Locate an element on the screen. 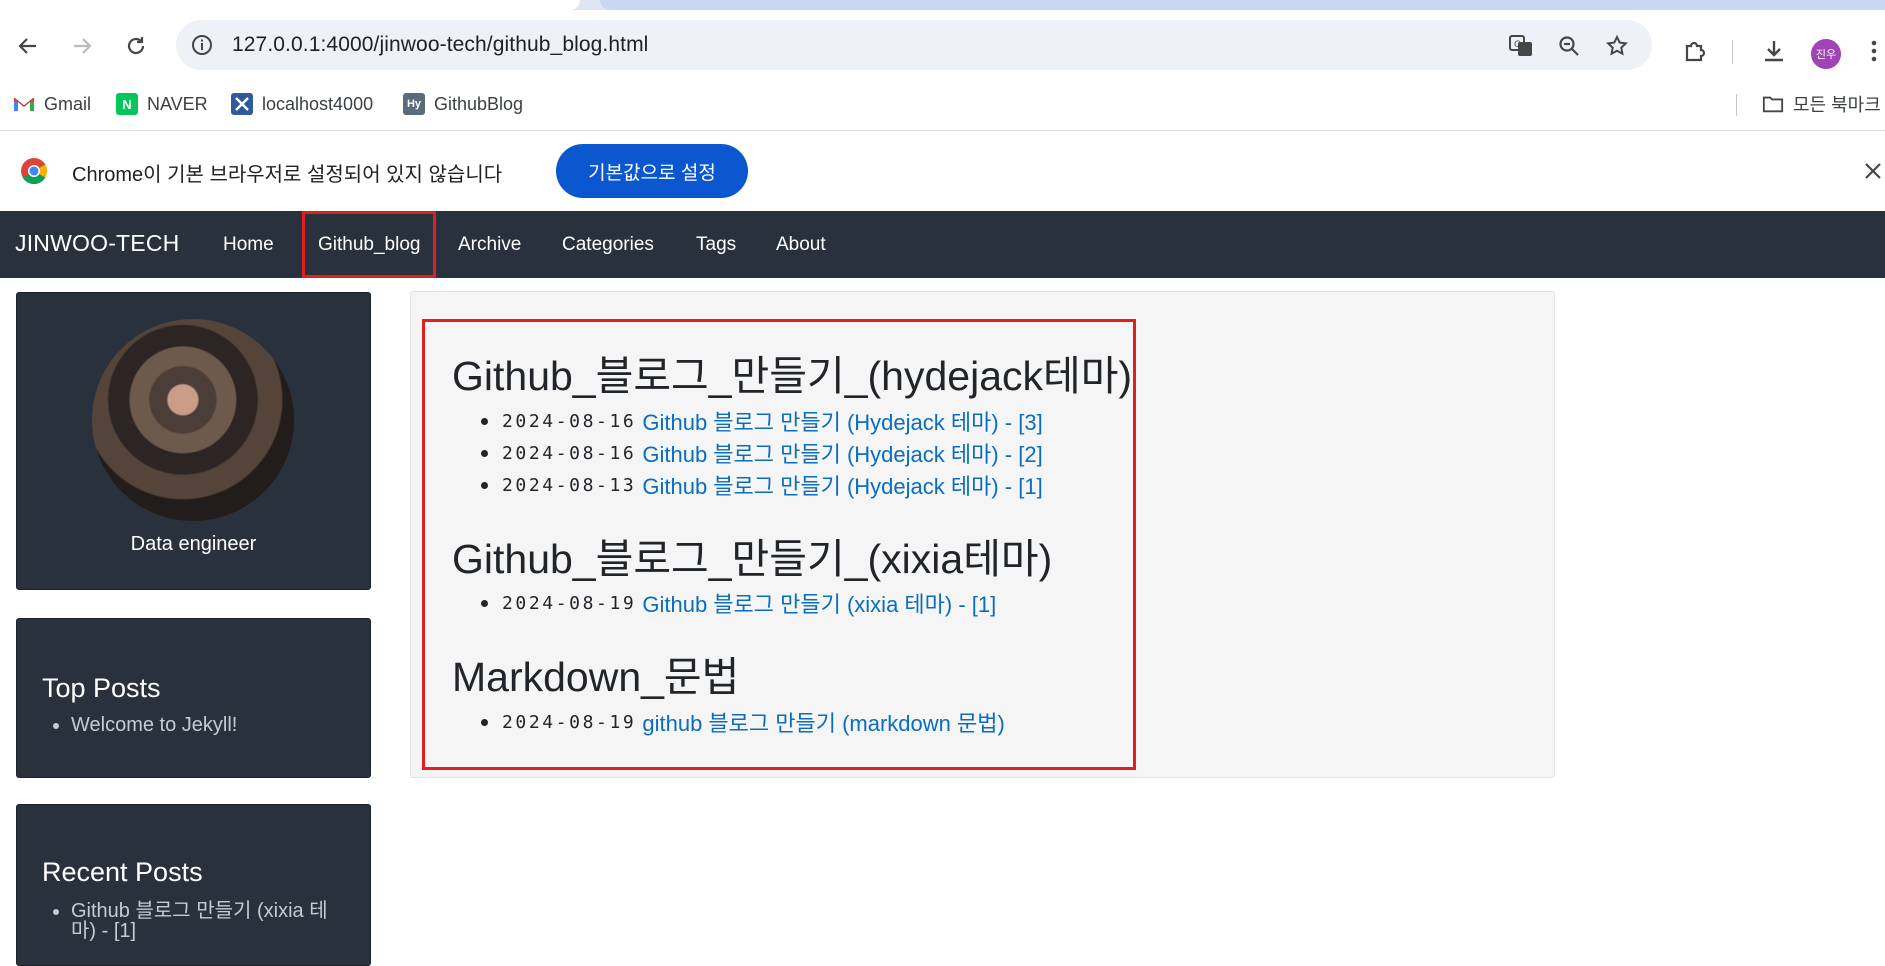 This screenshot has width=1885, height=966. tab-strip is located at coordinates (942, 5).